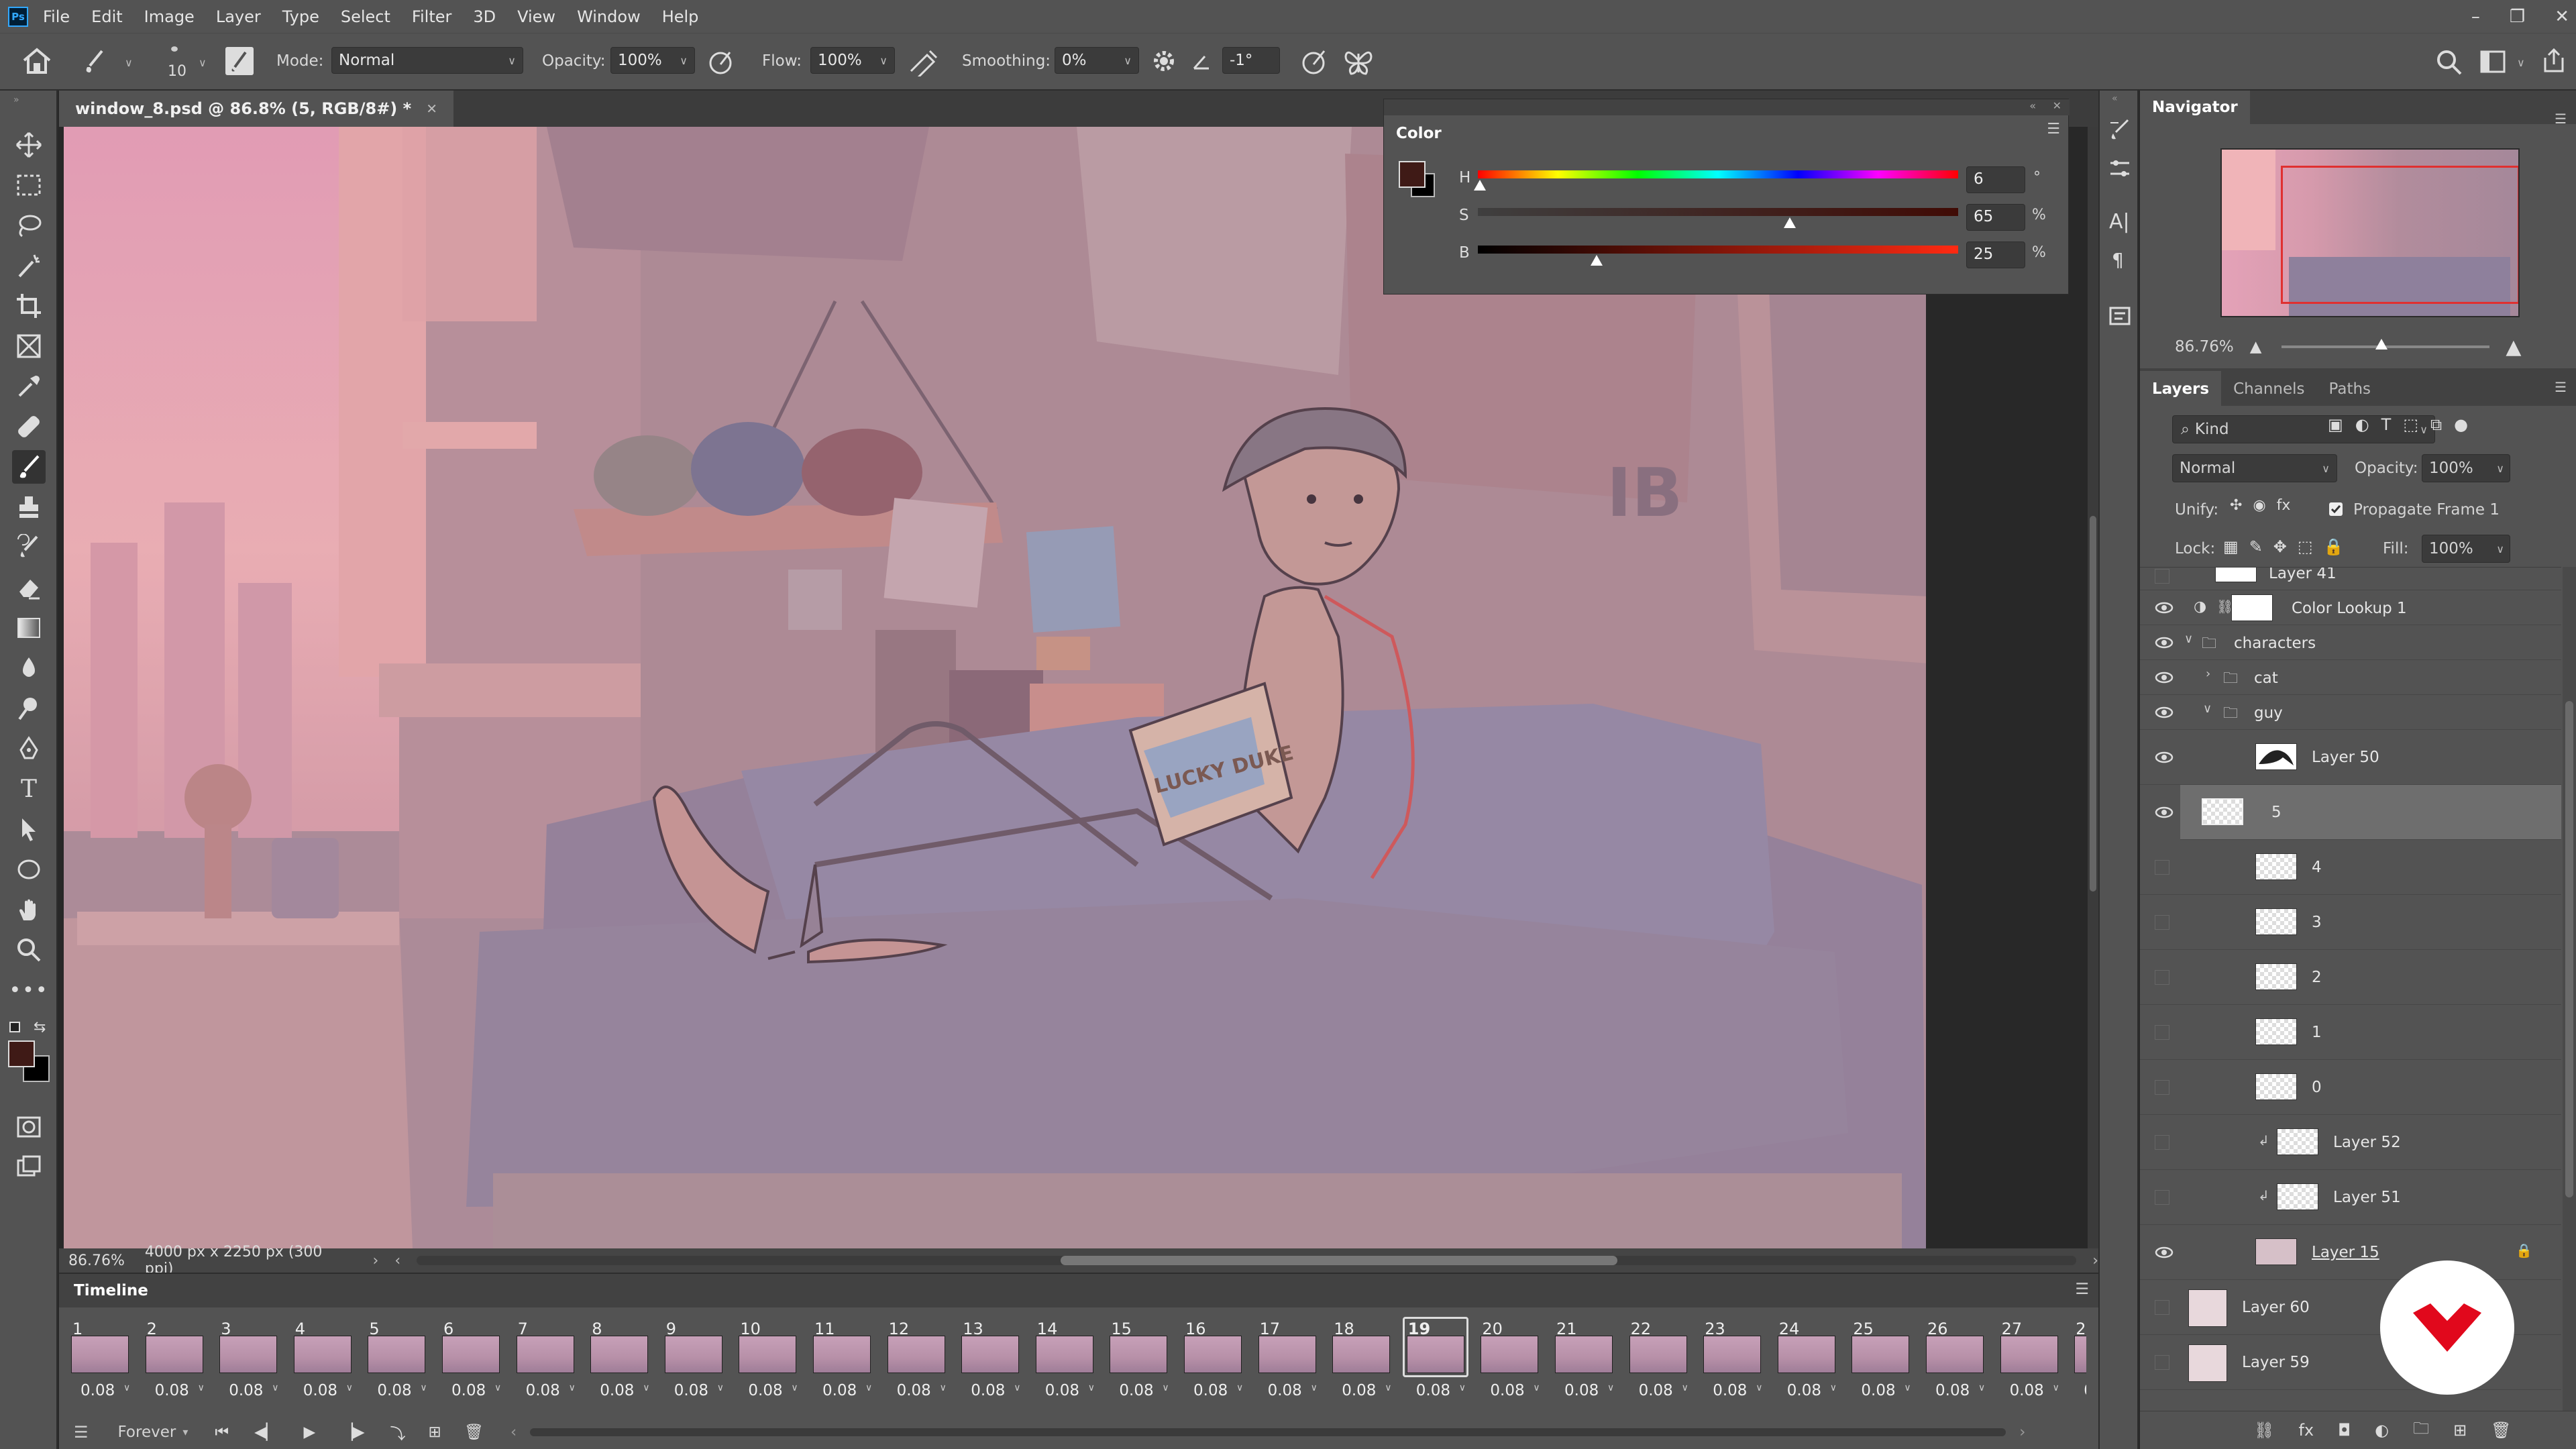 This screenshot has height=1449, width=2576. I want to click on timeline-frame: 14 0.08 ∨, so click(1069, 1359).